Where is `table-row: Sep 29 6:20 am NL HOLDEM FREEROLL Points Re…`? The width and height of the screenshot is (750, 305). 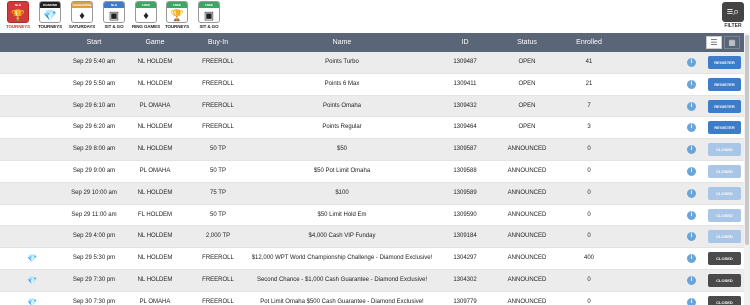 table-row: Sep 29 6:20 am NL HOLDEM FREEROLL Points Re… is located at coordinates (372, 128).